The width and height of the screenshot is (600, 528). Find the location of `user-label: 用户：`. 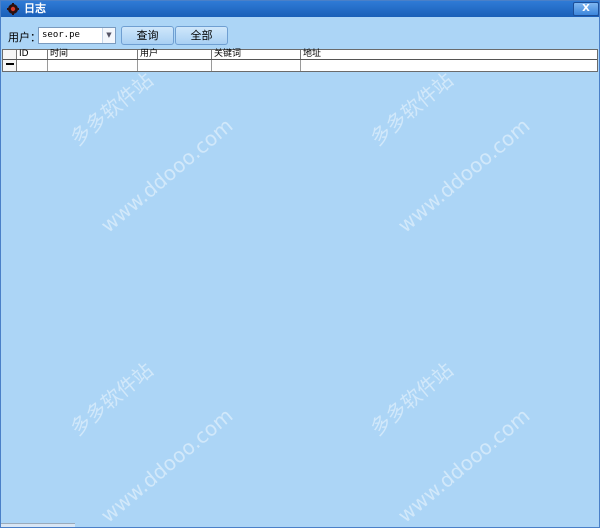

user-label: 用户： is located at coordinates (24, 37).